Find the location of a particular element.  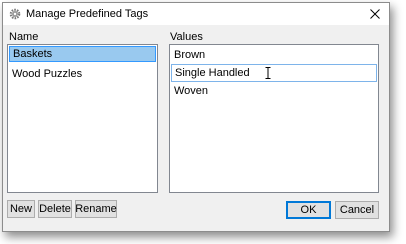

rename-button: Rename is located at coordinates (96, 209).